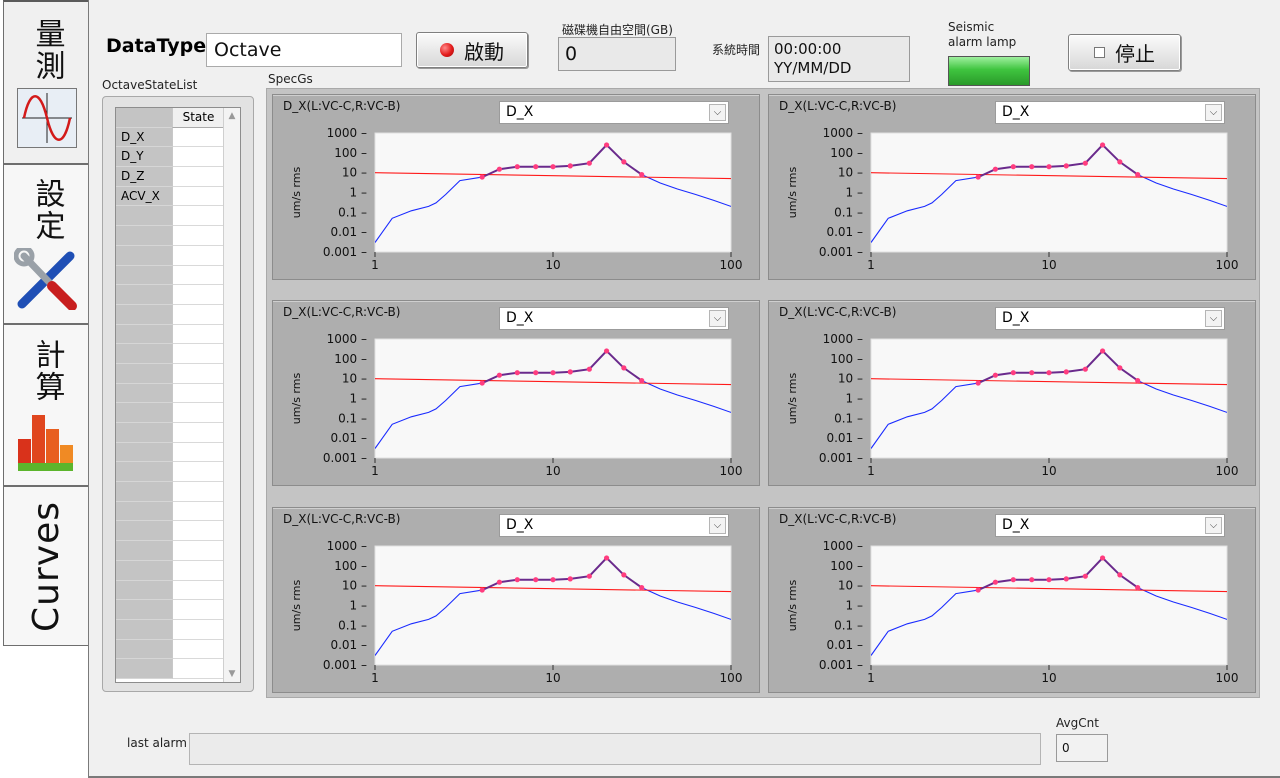  Describe the element at coordinates (350, 153) in the screenshot. I see `y-tick-label: 100 –` at that location.